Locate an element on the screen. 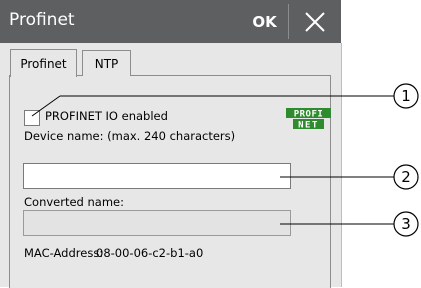 The height and width of the screenshot is (288, 421). device-name-label: Device name: (max. 240 characters) is located at coordinates (130, 136).